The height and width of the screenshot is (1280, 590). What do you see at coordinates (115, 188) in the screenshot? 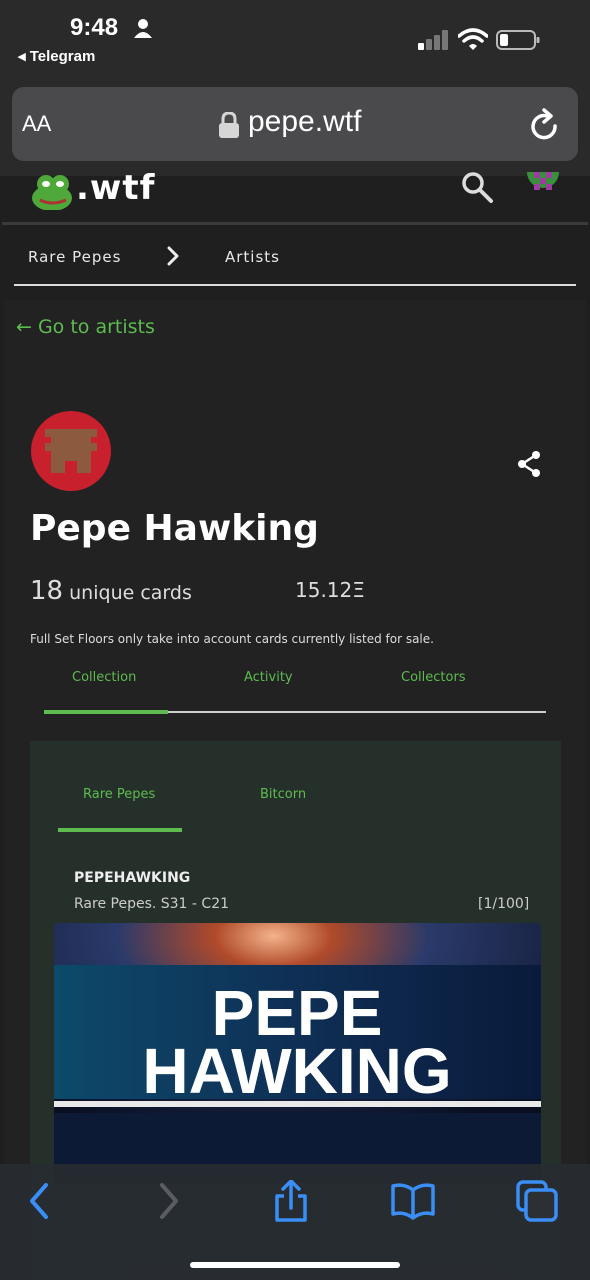
I see `logo-text: .wtf` at bounding box center [115, 188].